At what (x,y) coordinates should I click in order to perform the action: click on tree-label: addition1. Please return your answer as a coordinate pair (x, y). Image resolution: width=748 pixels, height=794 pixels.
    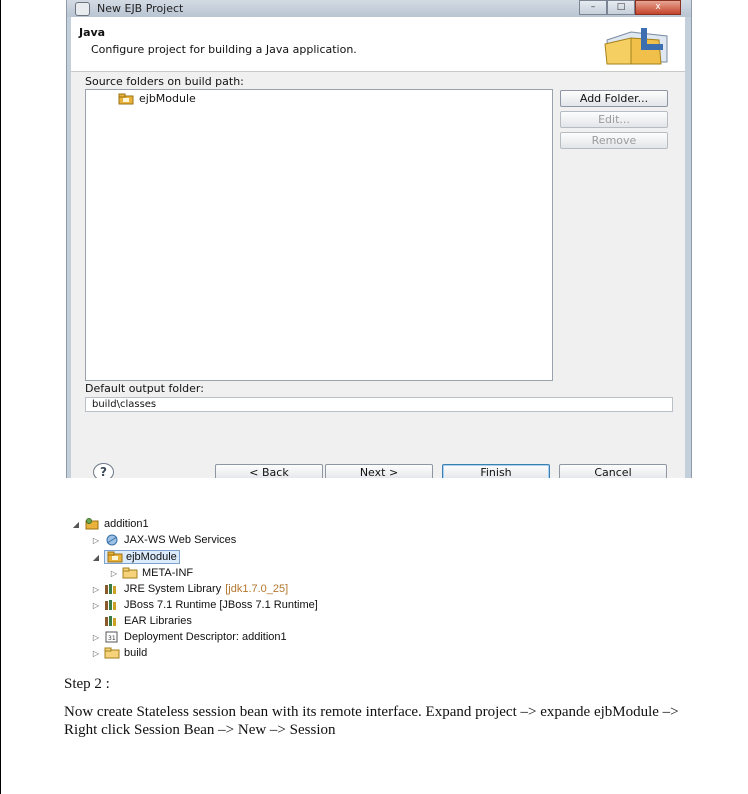
    Looking at the image, I should click on (126, 524).